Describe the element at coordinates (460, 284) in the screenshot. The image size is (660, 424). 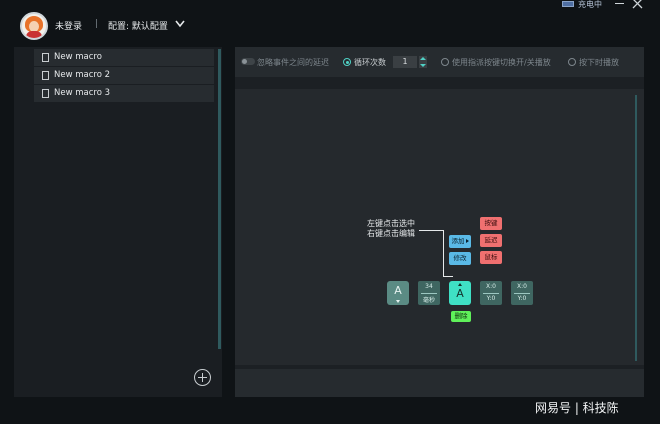
I see `key-up-icon` at that location.